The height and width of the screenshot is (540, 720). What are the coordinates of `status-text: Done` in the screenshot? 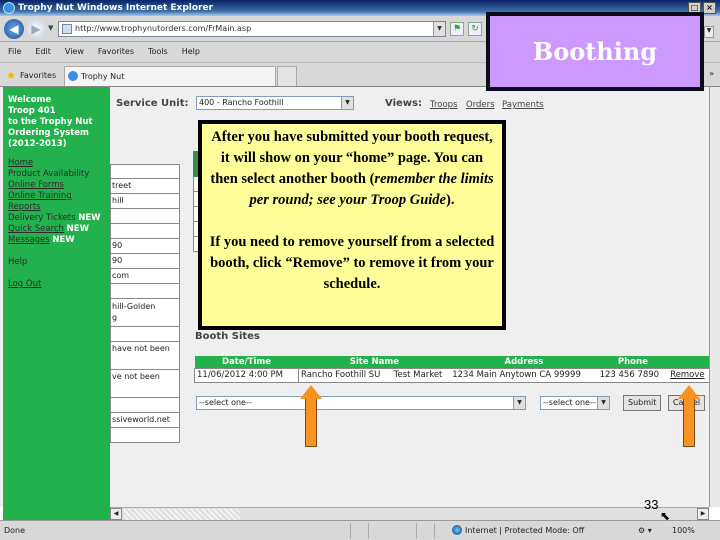 It's located at (15, 530).